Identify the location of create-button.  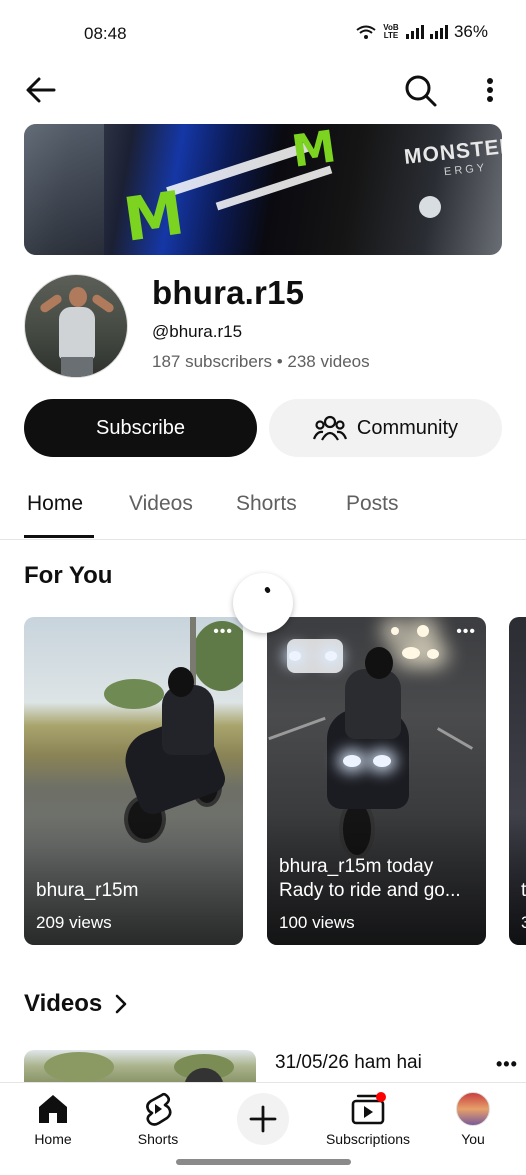
(263, 1119).